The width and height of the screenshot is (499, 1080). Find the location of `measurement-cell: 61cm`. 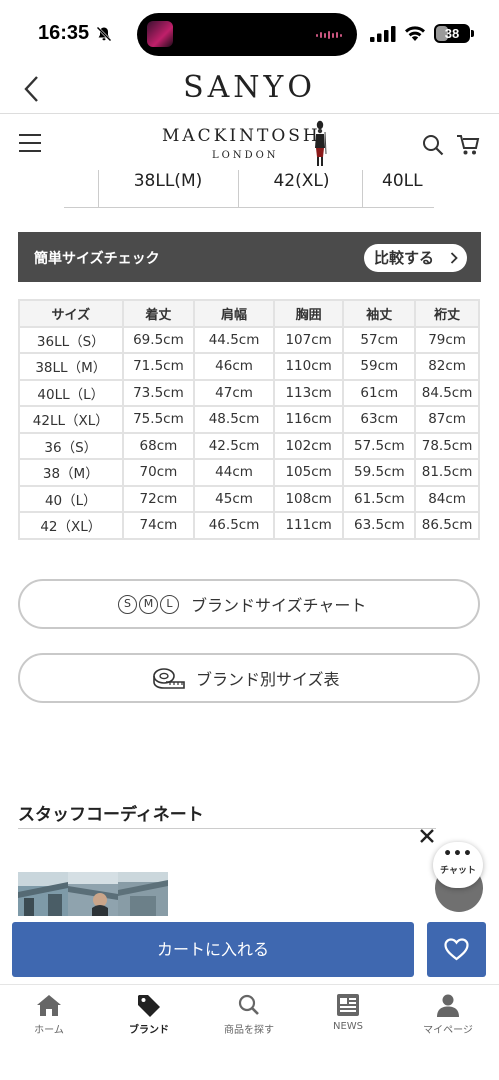

measurement-cell: 61cm is located at coordinates (379, 392).